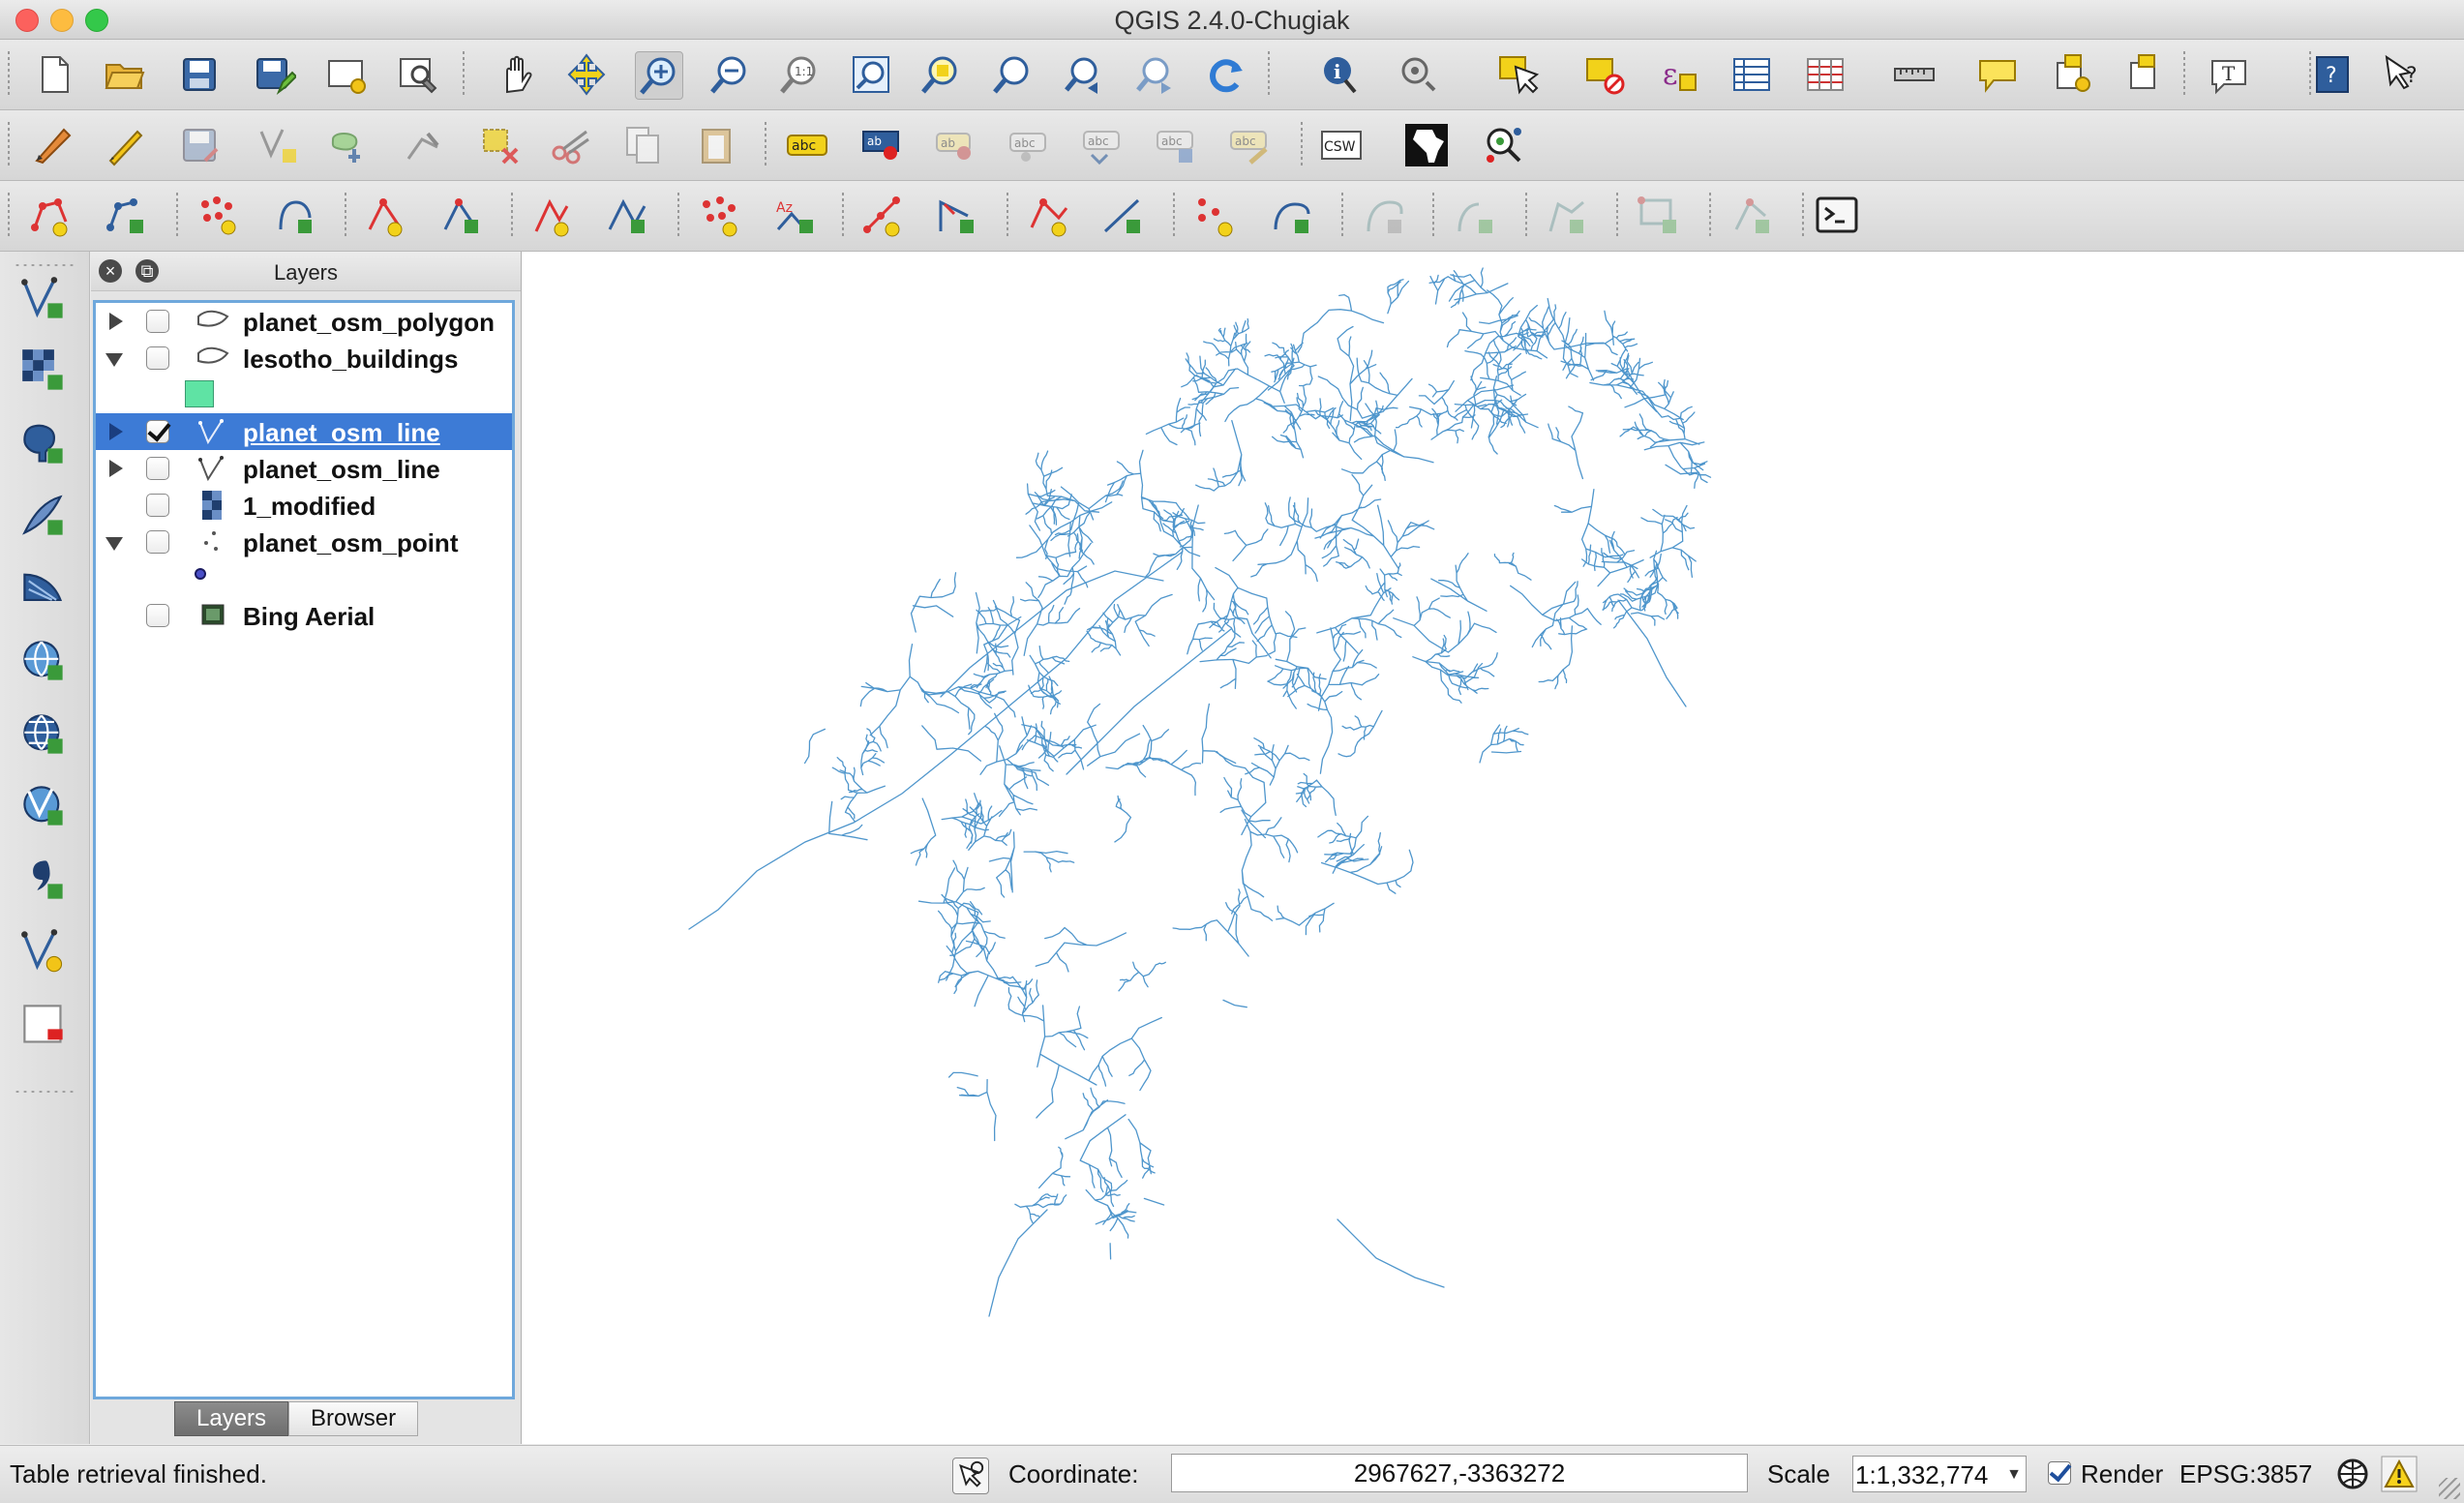 This screenshot has width=2464, height=1503. Describe the element at coordinates (304, 542) in the screenshot. I see `layer-row-planet-osm-point: planet_osm_point` at that location.